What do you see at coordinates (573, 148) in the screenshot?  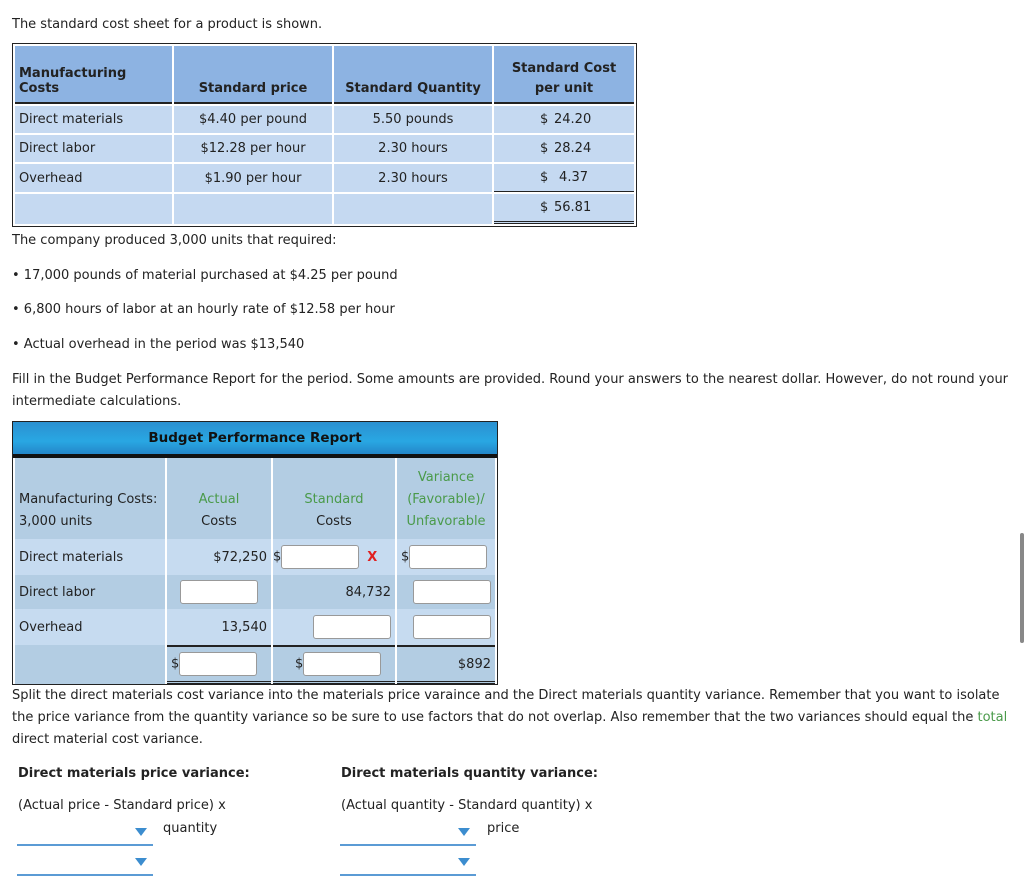 I see `cost-value: 28.24` at bounding box center [573, 148].